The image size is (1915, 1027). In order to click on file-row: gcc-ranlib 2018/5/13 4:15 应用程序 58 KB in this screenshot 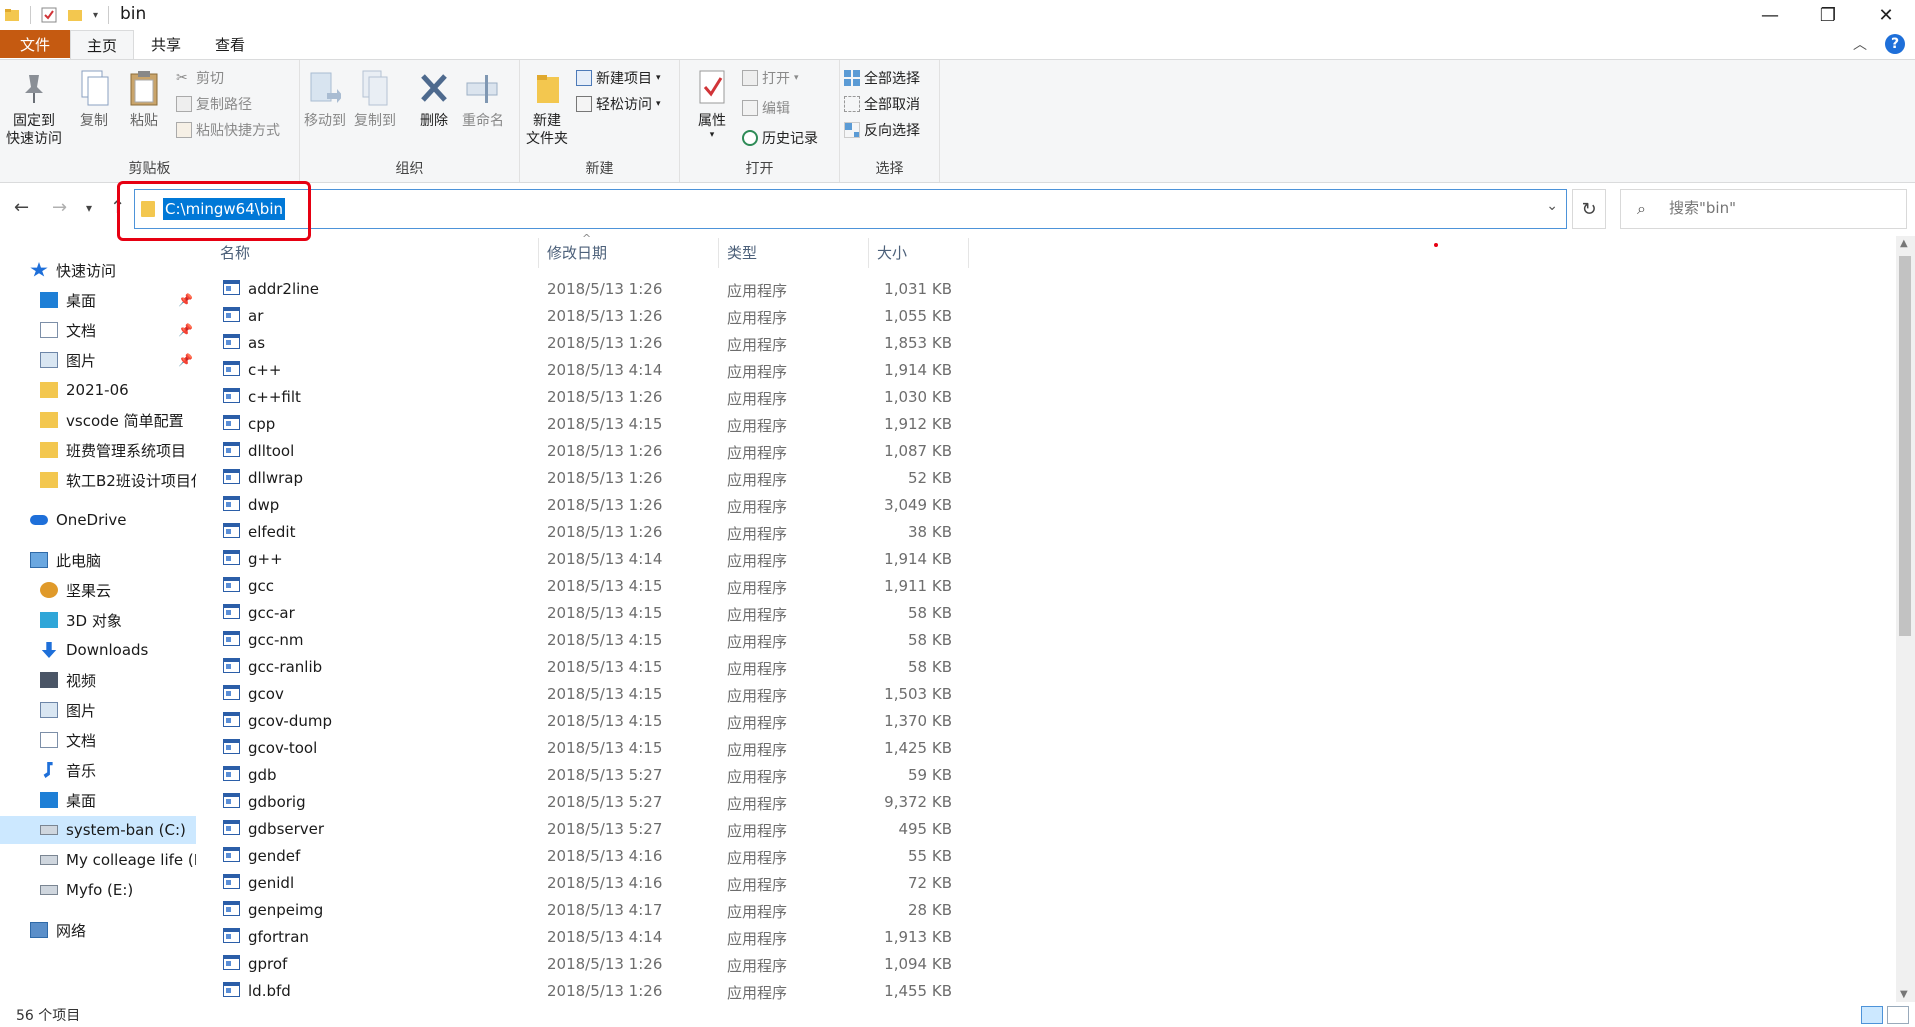, I will do `click(592, 667)`.